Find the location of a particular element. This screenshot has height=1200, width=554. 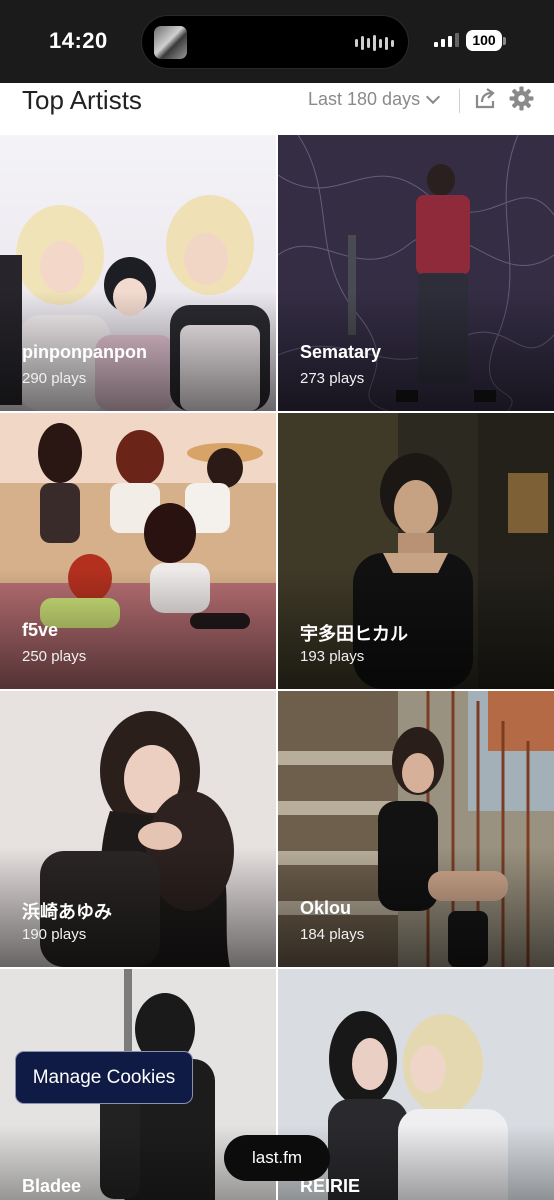

battery-tip is located at coordinates (504, 41).